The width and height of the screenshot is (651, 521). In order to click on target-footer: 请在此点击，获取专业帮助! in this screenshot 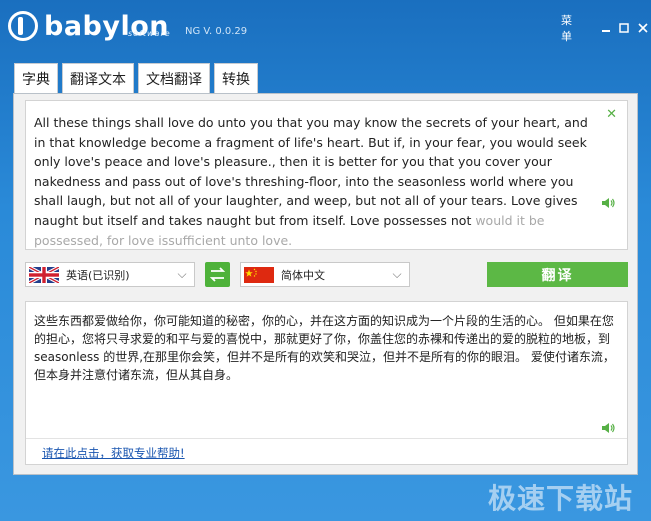, I will do `click(326, 451)`.